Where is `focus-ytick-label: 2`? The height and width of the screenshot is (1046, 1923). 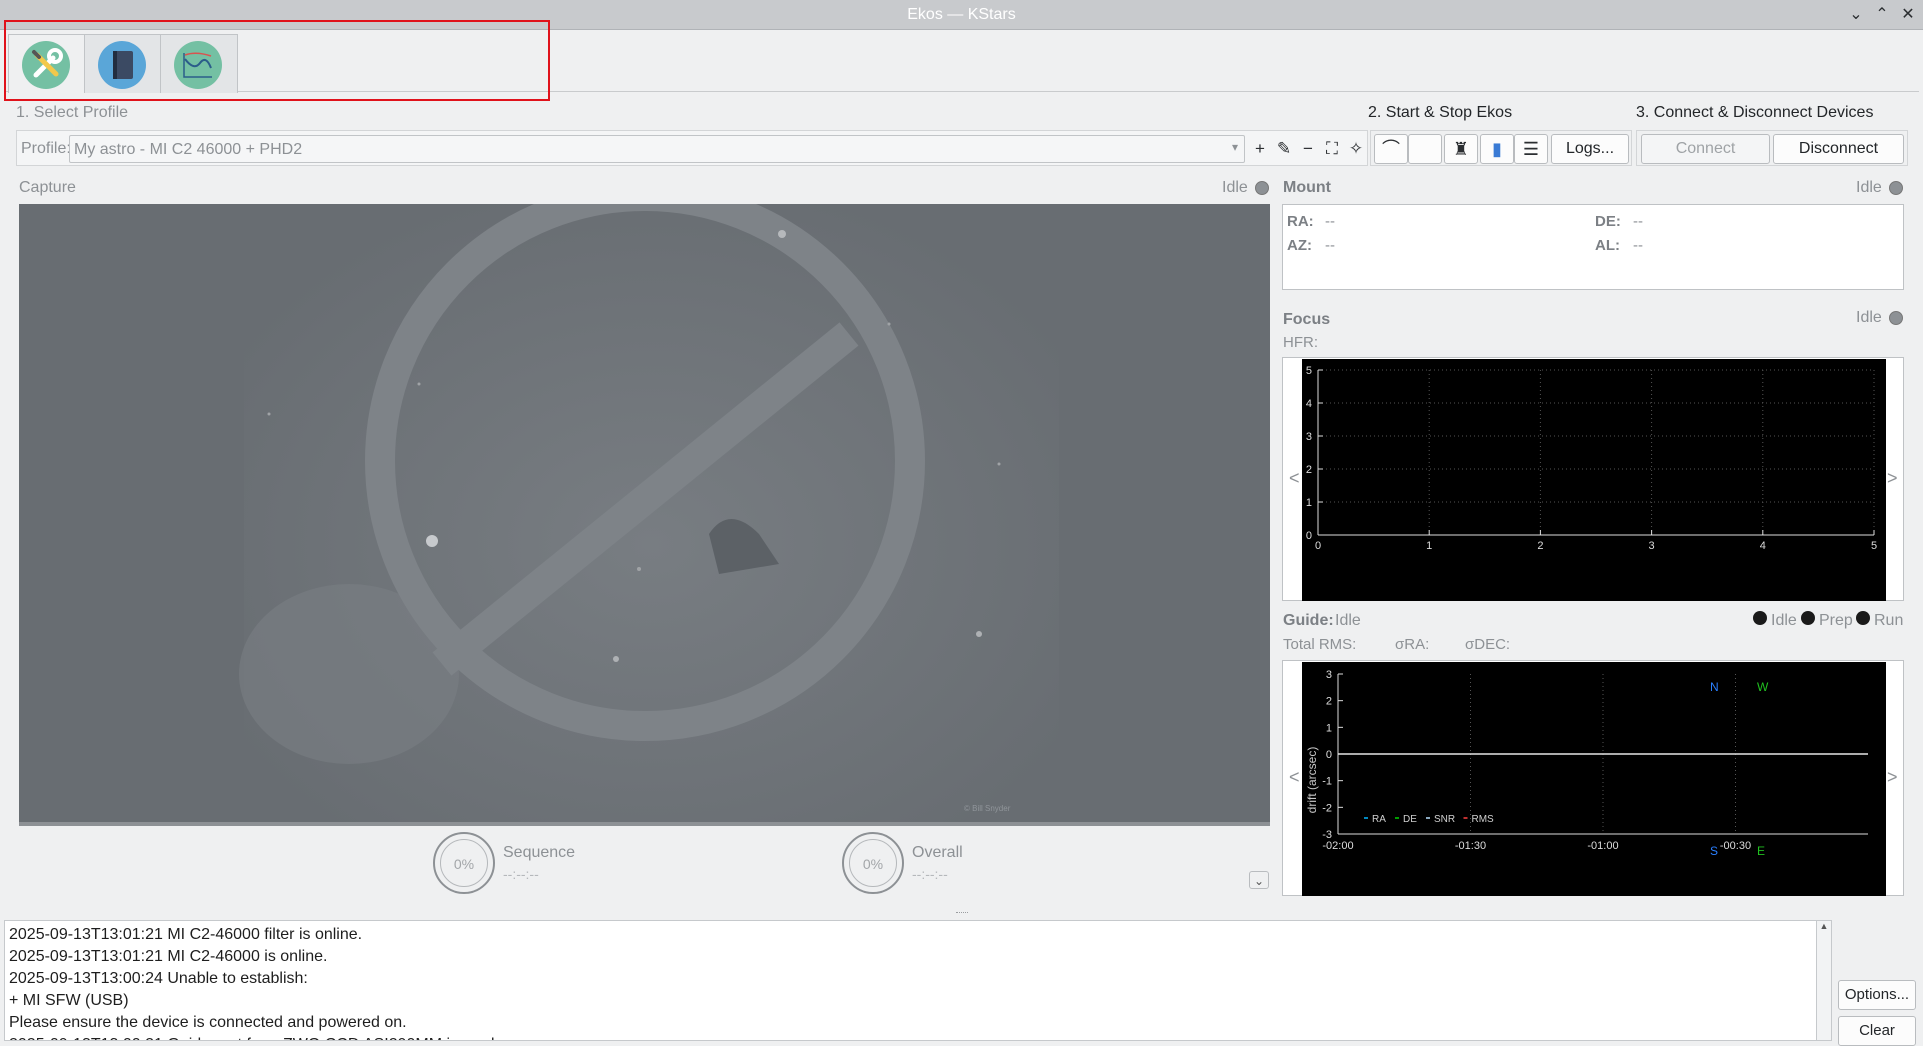
focus-ytick-label: 2 is located at coordinates (1309, 470).